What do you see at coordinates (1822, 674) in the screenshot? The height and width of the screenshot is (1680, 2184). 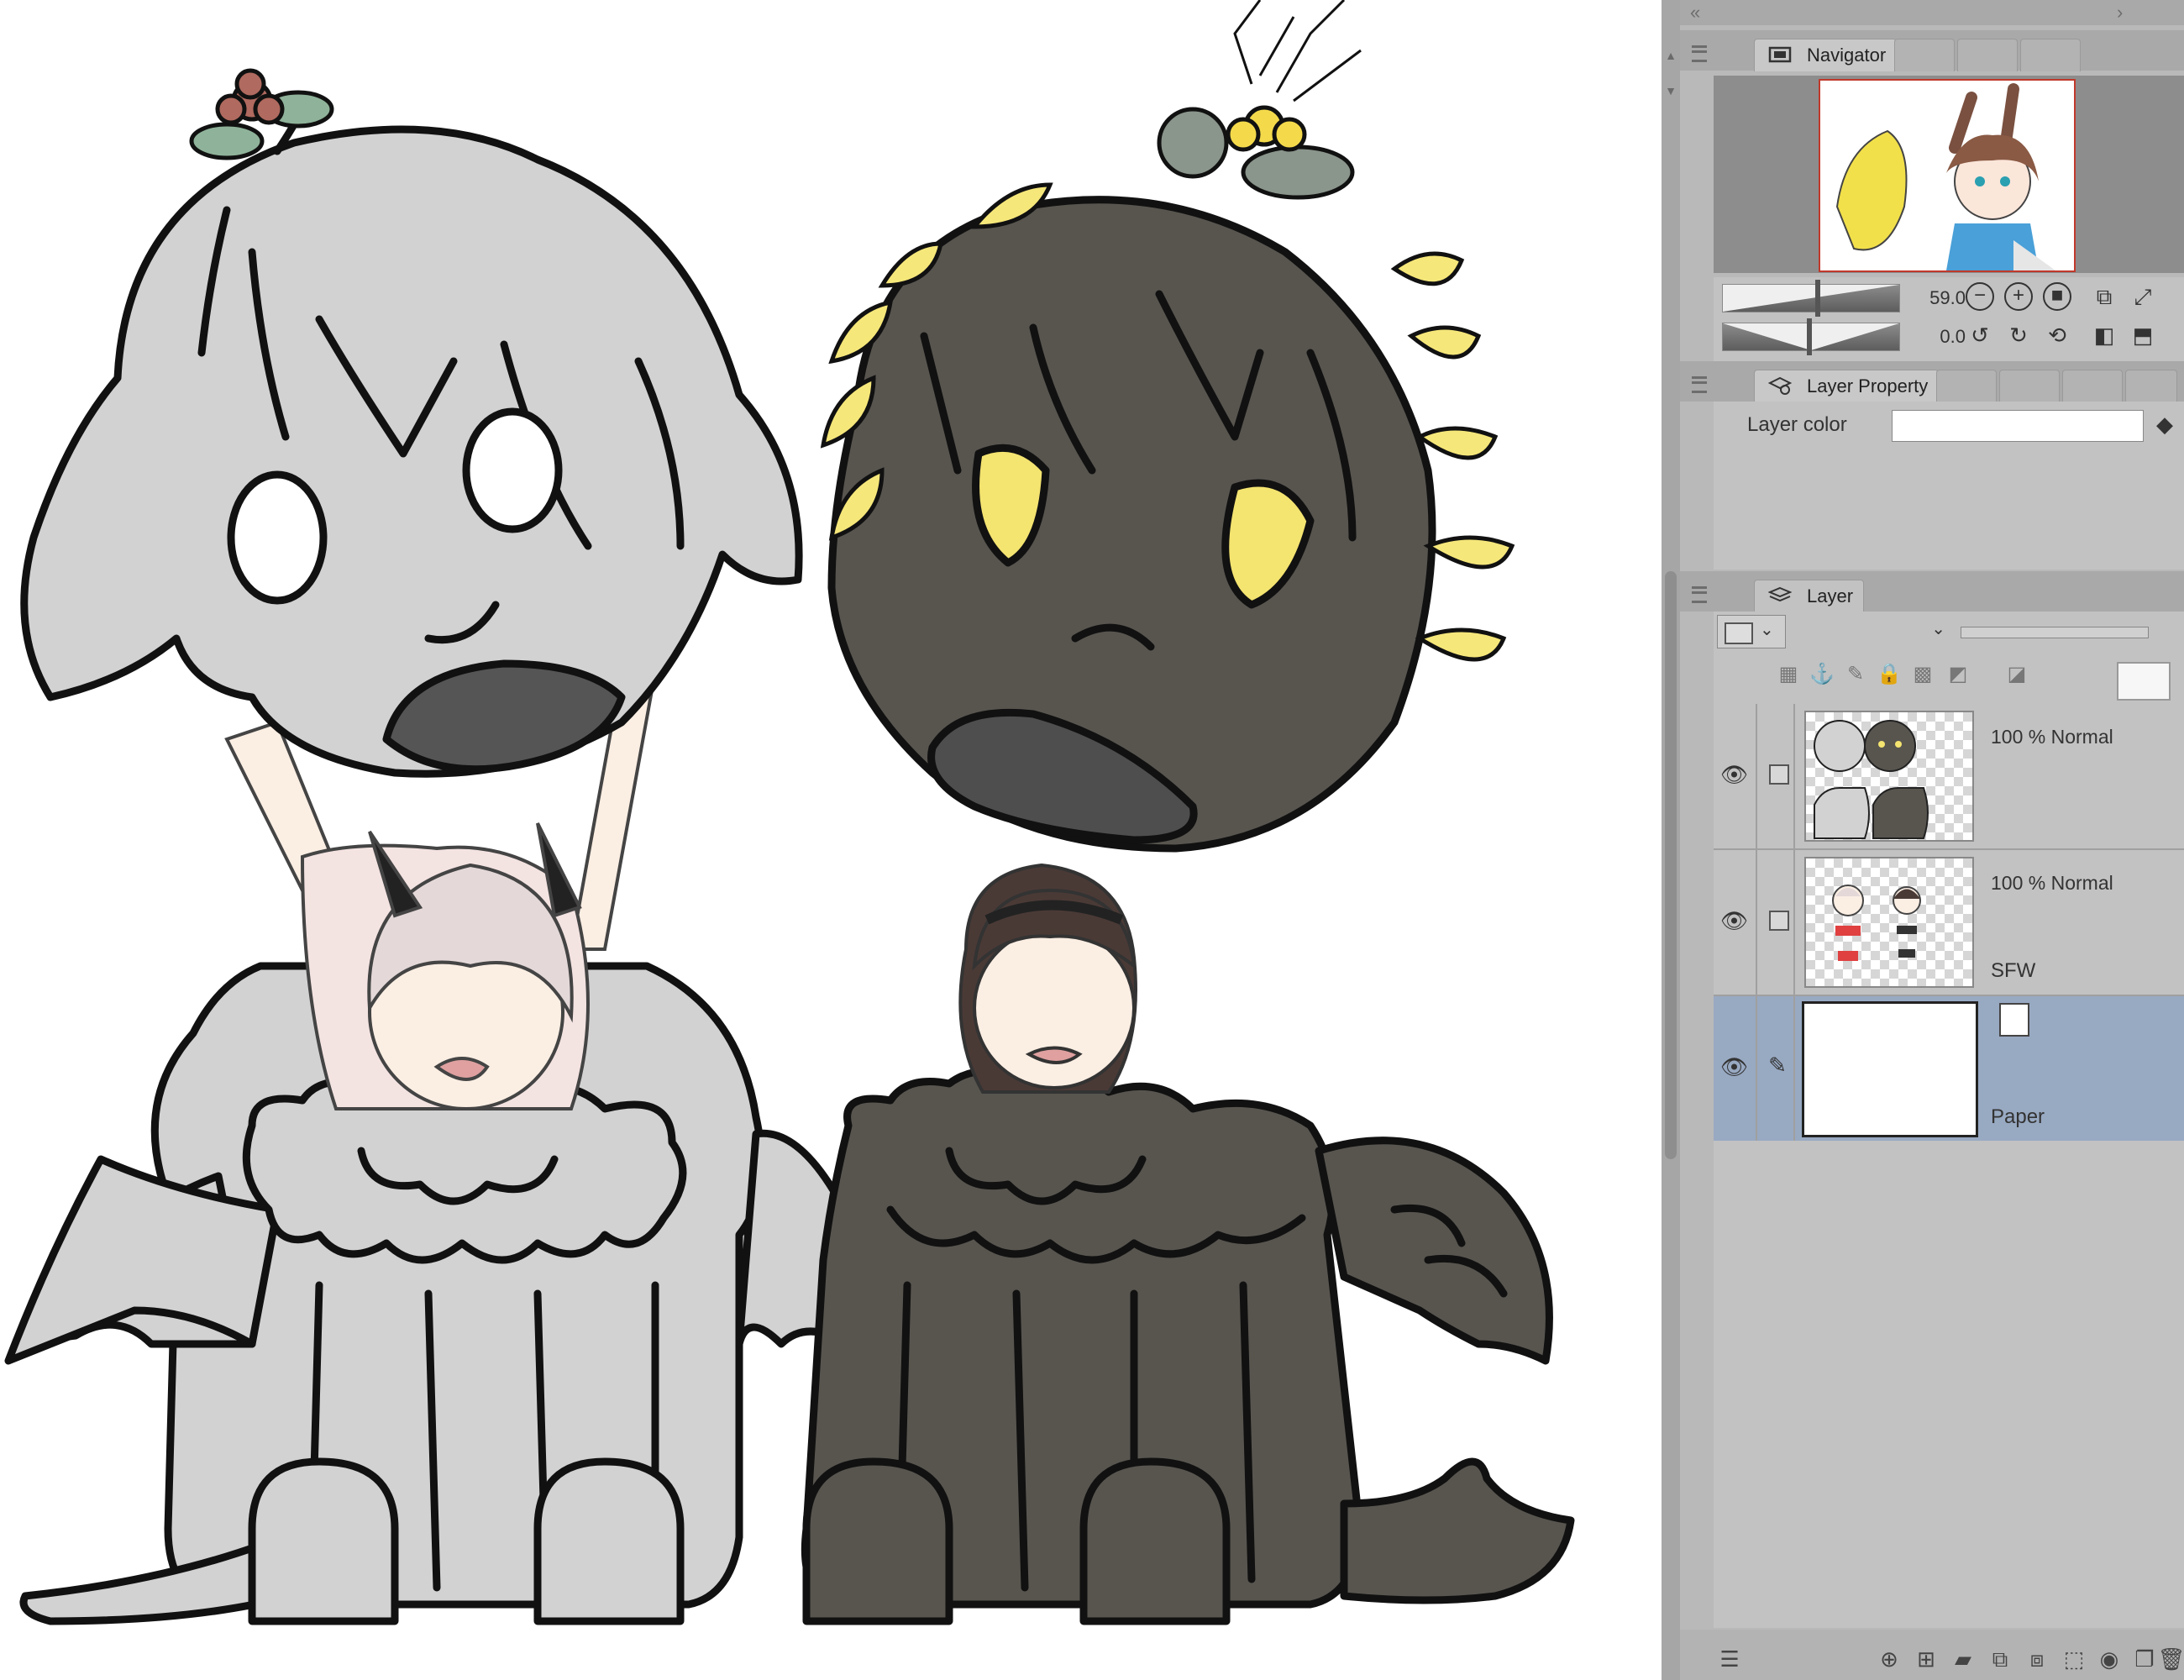 I see `reference-layer-icon: ⚓` at bounding box center [1822, 674].